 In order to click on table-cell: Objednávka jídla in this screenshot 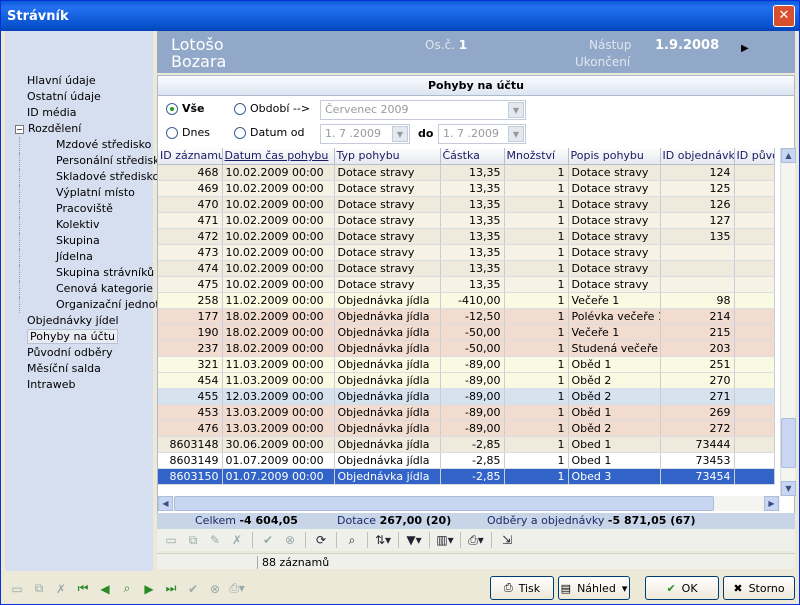, I will do `click(387, 460)`.